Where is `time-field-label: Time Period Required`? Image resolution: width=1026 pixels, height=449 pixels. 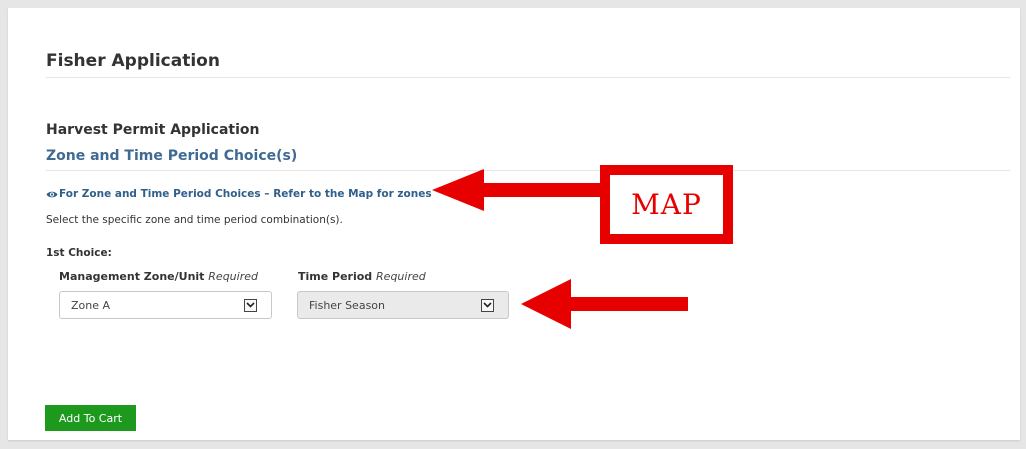 time-field-label: Time Period Required is located at coordinates (362, 276).